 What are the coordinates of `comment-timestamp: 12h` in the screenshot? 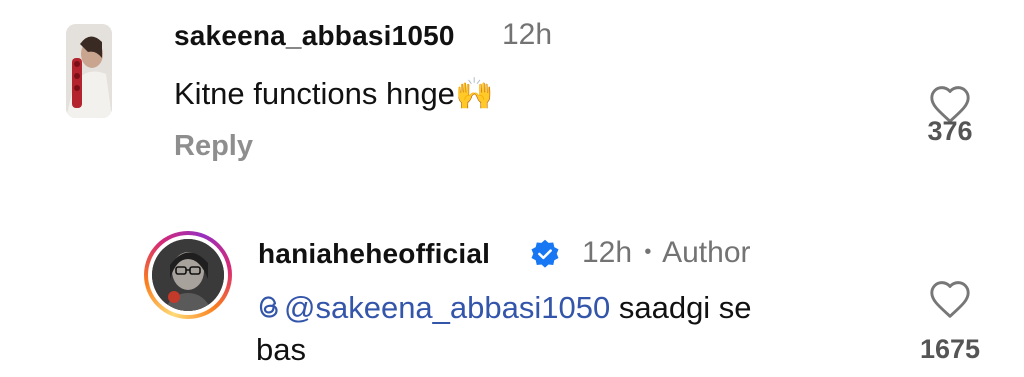 It's located at (527, 34).